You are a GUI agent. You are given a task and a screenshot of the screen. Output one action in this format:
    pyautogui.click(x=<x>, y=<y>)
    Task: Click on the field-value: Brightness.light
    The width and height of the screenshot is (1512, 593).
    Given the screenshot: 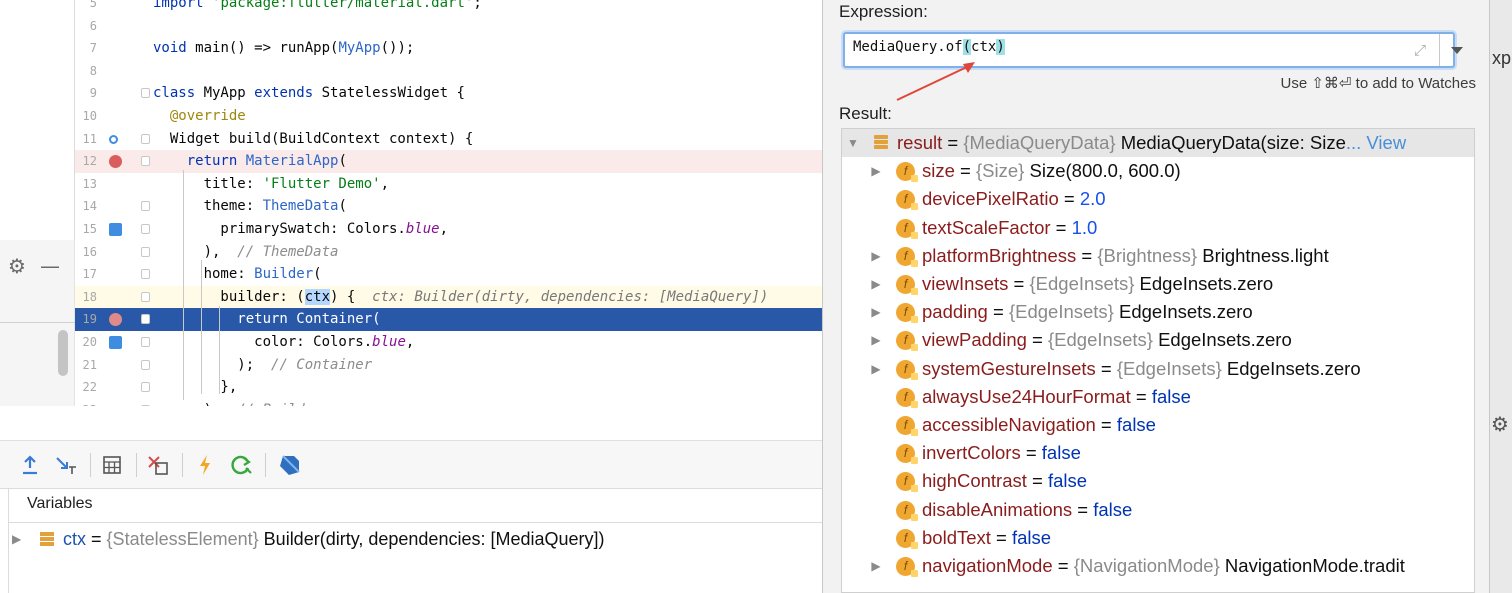 What is the action you would take?
    pyautogui.click(x=1265, y=255)
    